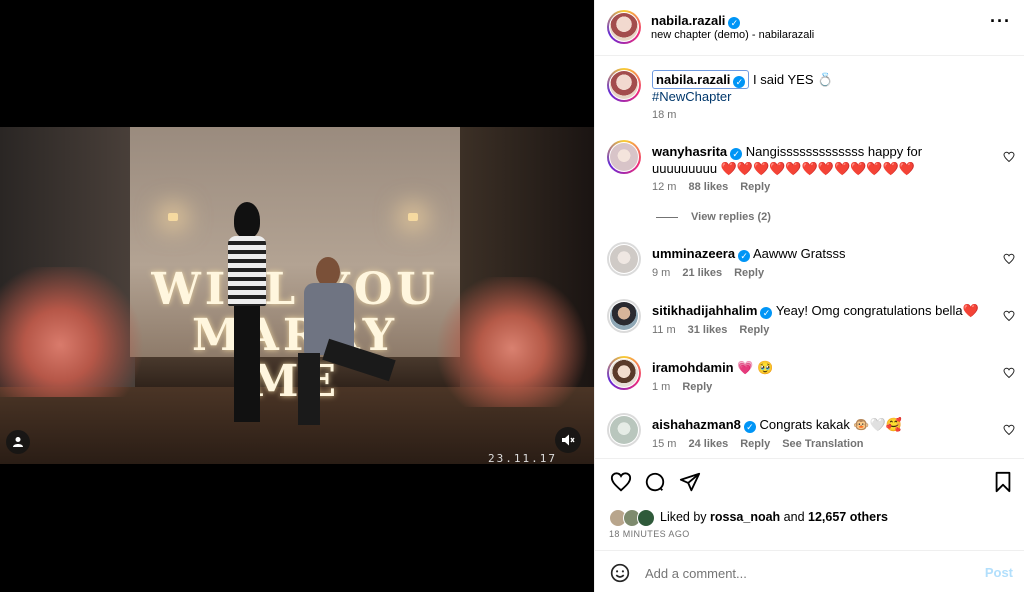 Image resolution: width=1024 pixels, height=593 pixels. Describe the element at coordinates (793, 79) in the screenshot. I see `caption-text: I said YES 💍` at that location.